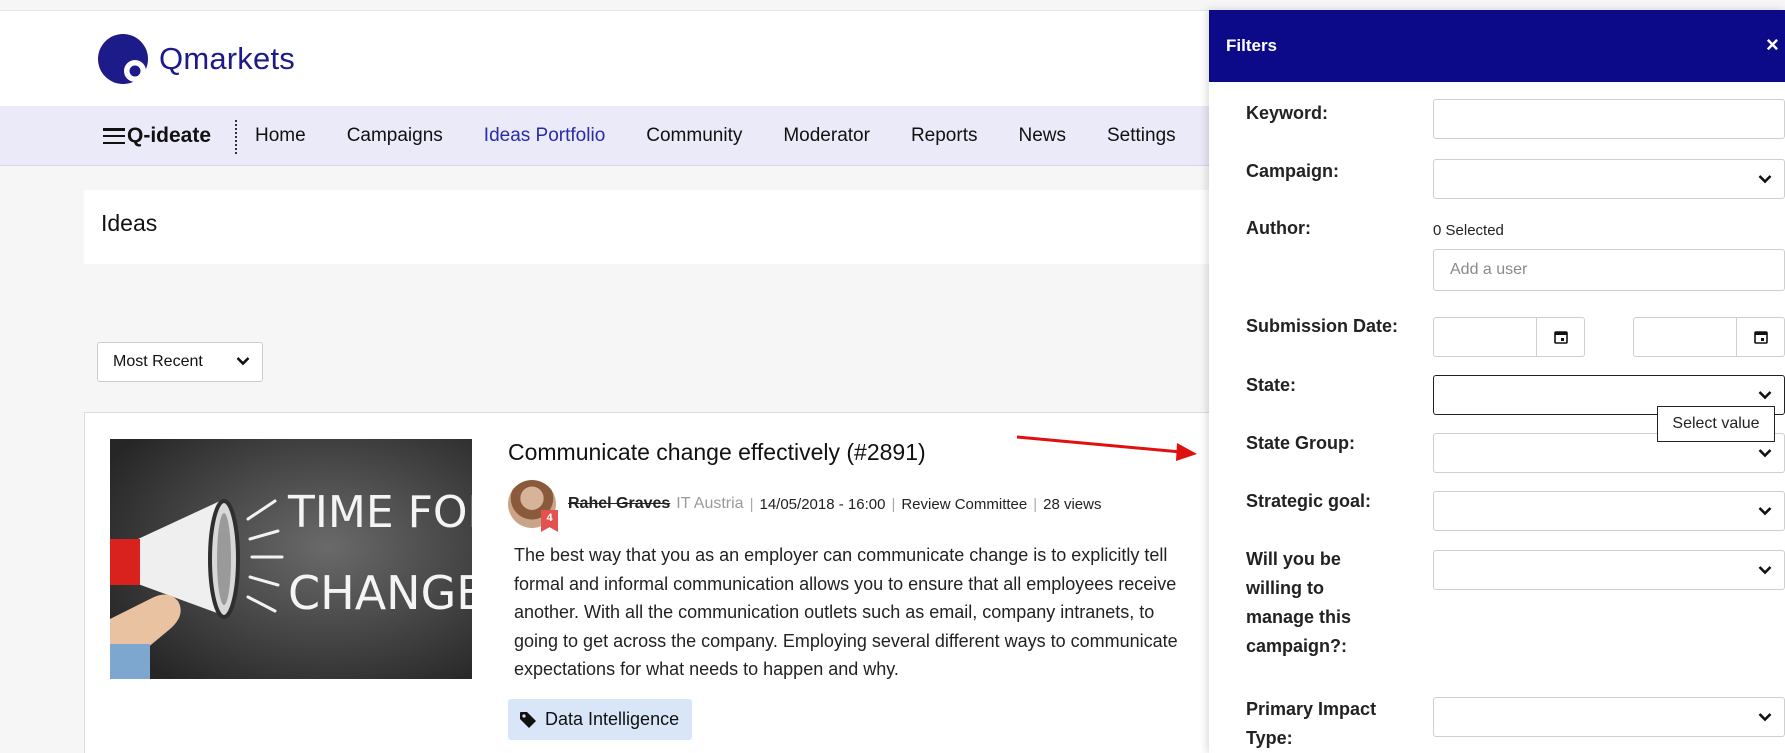  What do you see at coordinates (1297, 646) in the screenshot?
I see `willing-label-line: campaign?:` at bounding box center [1297, 646].